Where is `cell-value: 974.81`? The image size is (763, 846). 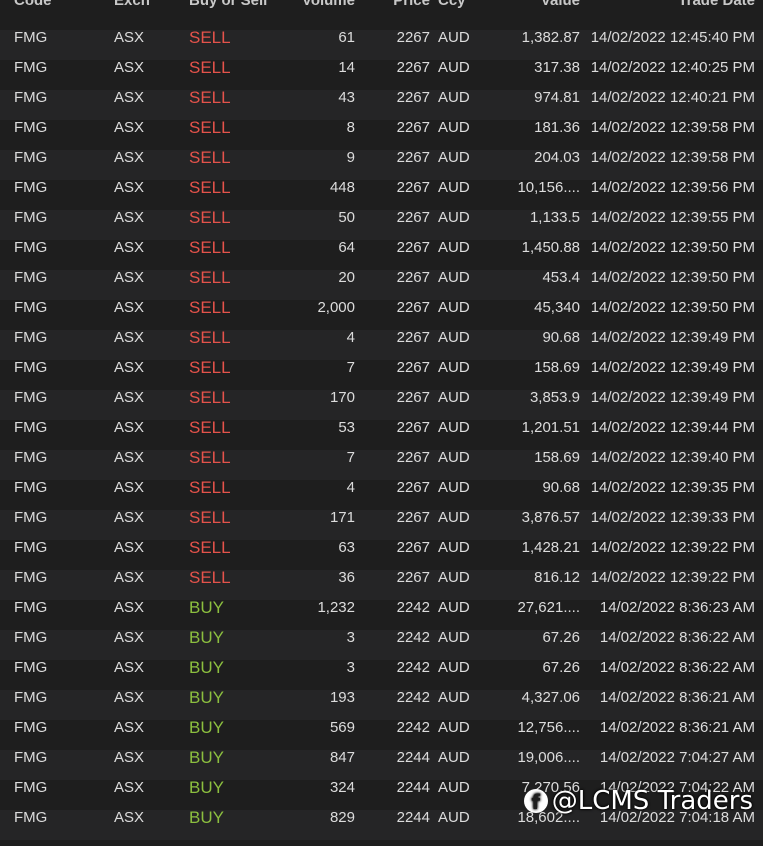
cell-value: 974.81 is located at coordinates (557, 97).